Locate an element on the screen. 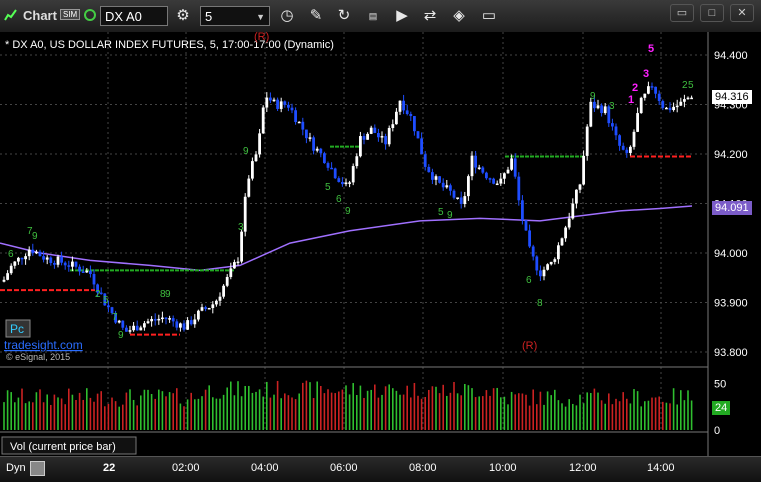 Image resolution: width=761 pixels, height=482 pixels. symbol-input: DX A0 is located at coordinates (134, 16).